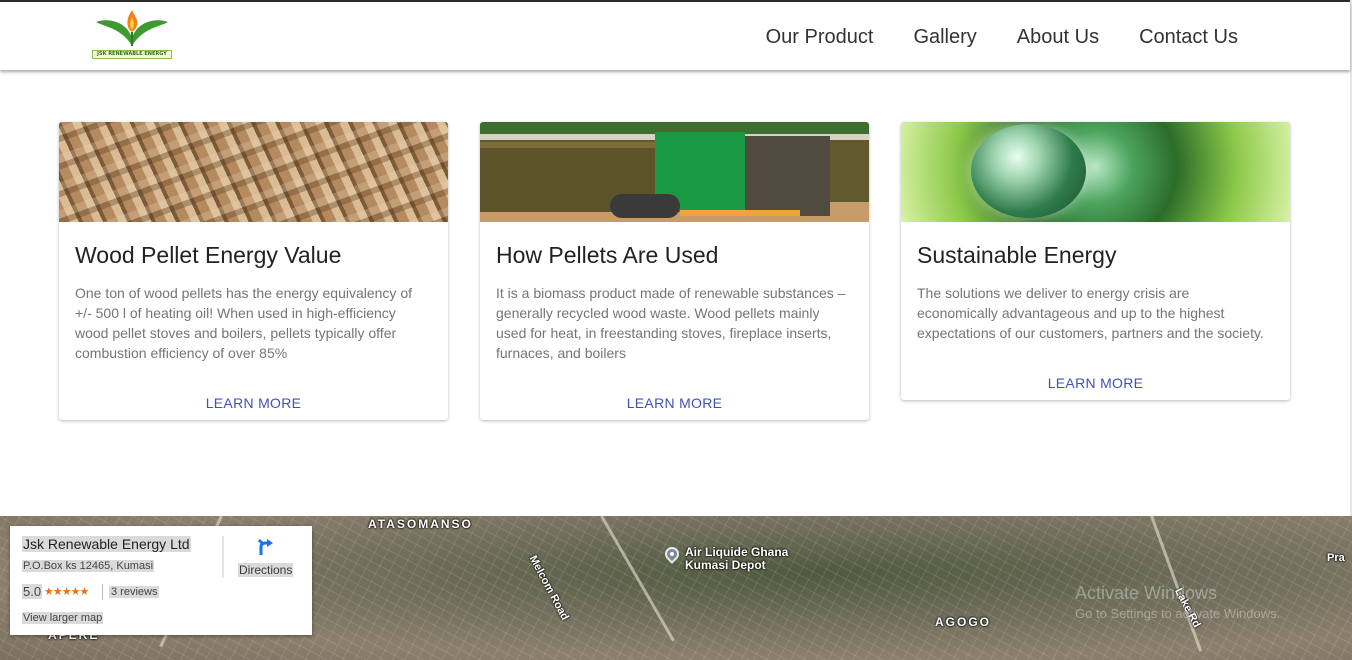 This screenshot has height=660, width=1352. I want to click on main-nav: Our Product Gallery About Us Contact Us, so click(1002, 37).